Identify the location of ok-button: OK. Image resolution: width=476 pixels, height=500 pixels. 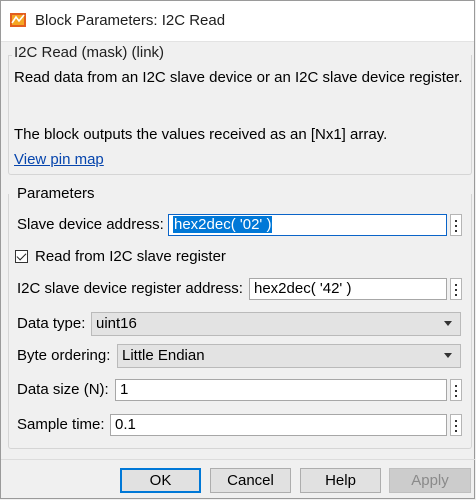
(160, 480).